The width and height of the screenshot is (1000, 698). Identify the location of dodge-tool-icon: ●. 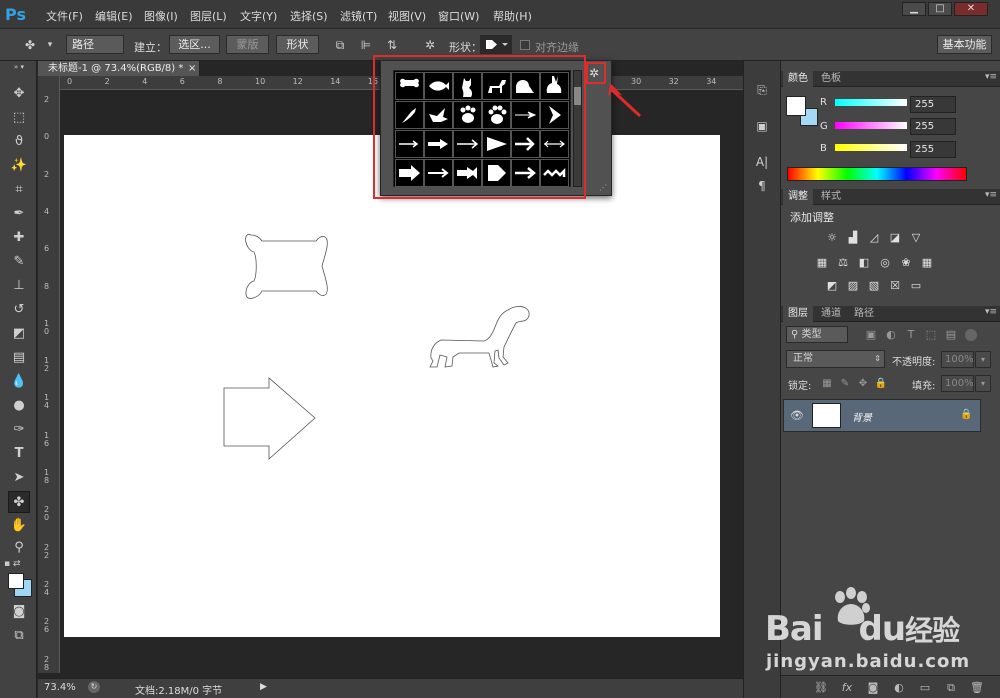
(19, 406).